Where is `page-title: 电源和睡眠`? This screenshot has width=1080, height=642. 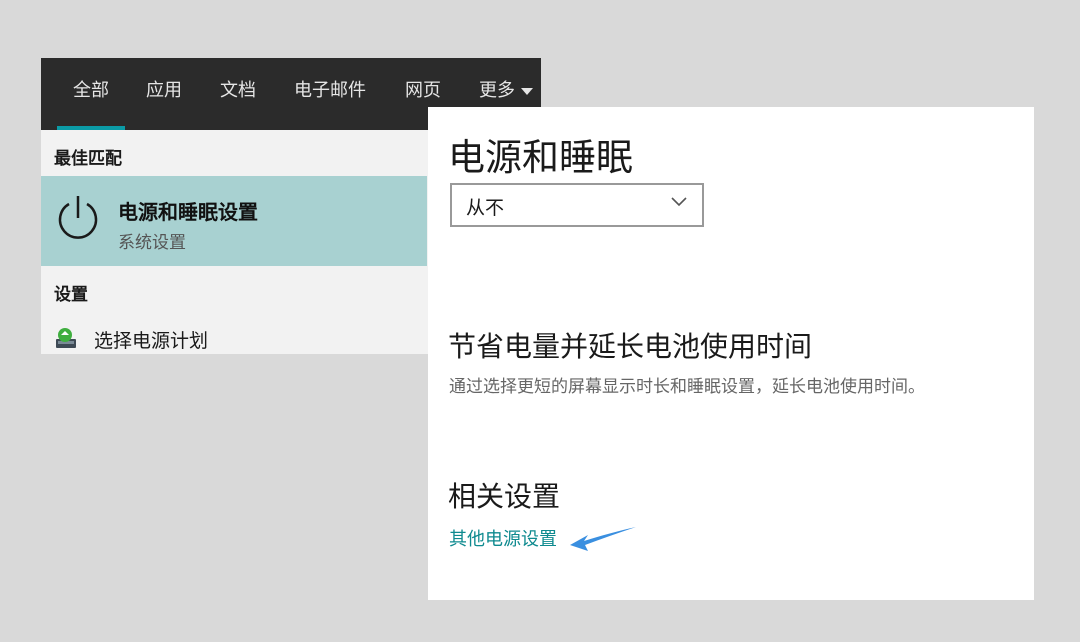
page-title: 电源和睡眠 is located at coordinates (540, 157).